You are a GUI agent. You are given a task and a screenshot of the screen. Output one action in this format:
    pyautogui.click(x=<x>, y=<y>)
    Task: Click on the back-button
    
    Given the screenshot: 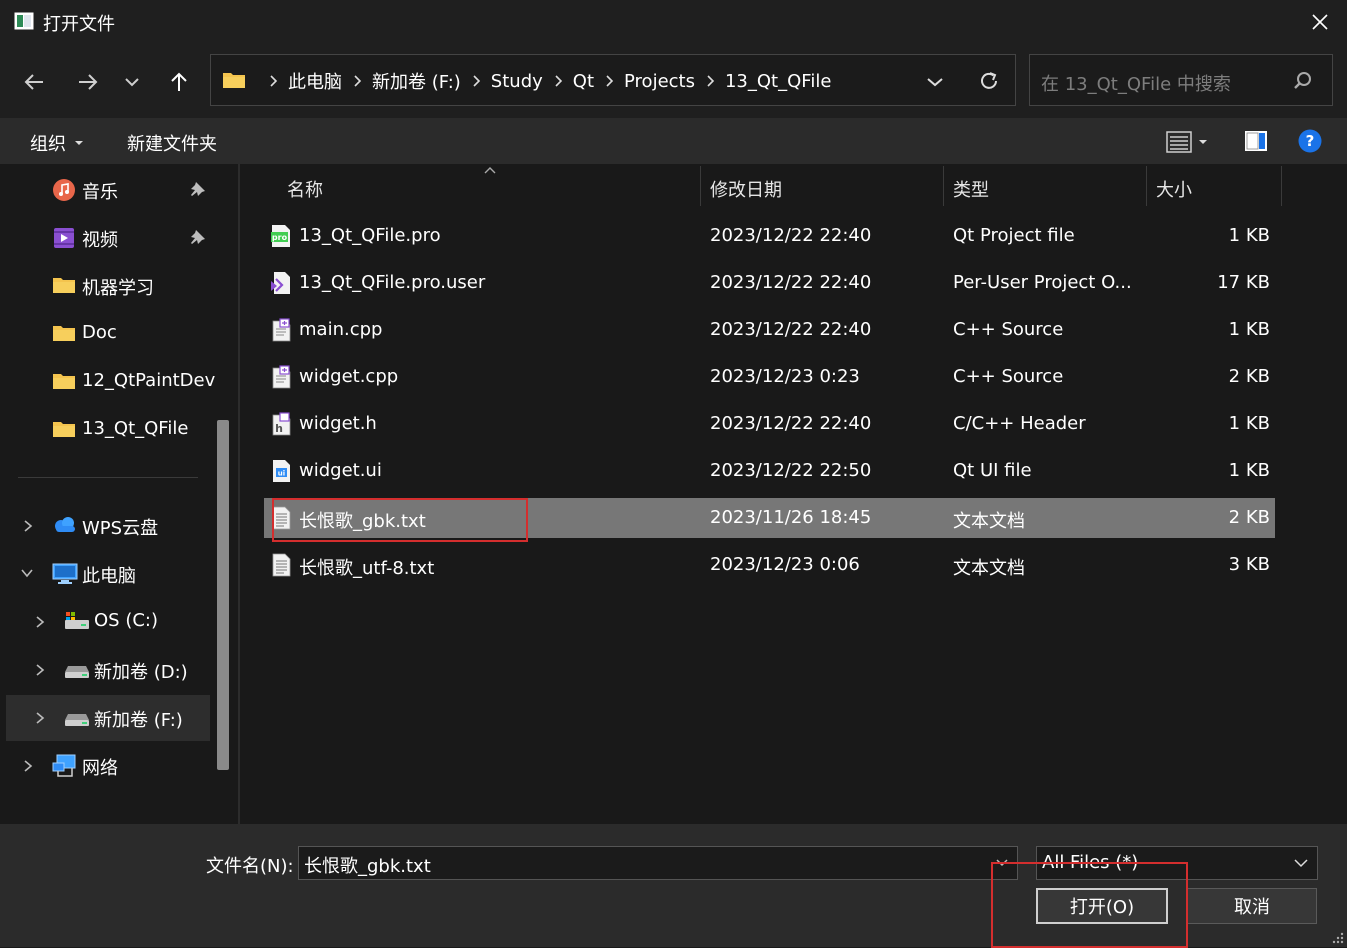 What is the action you would take?
    pyautogui.click(x=34, y=82)
    